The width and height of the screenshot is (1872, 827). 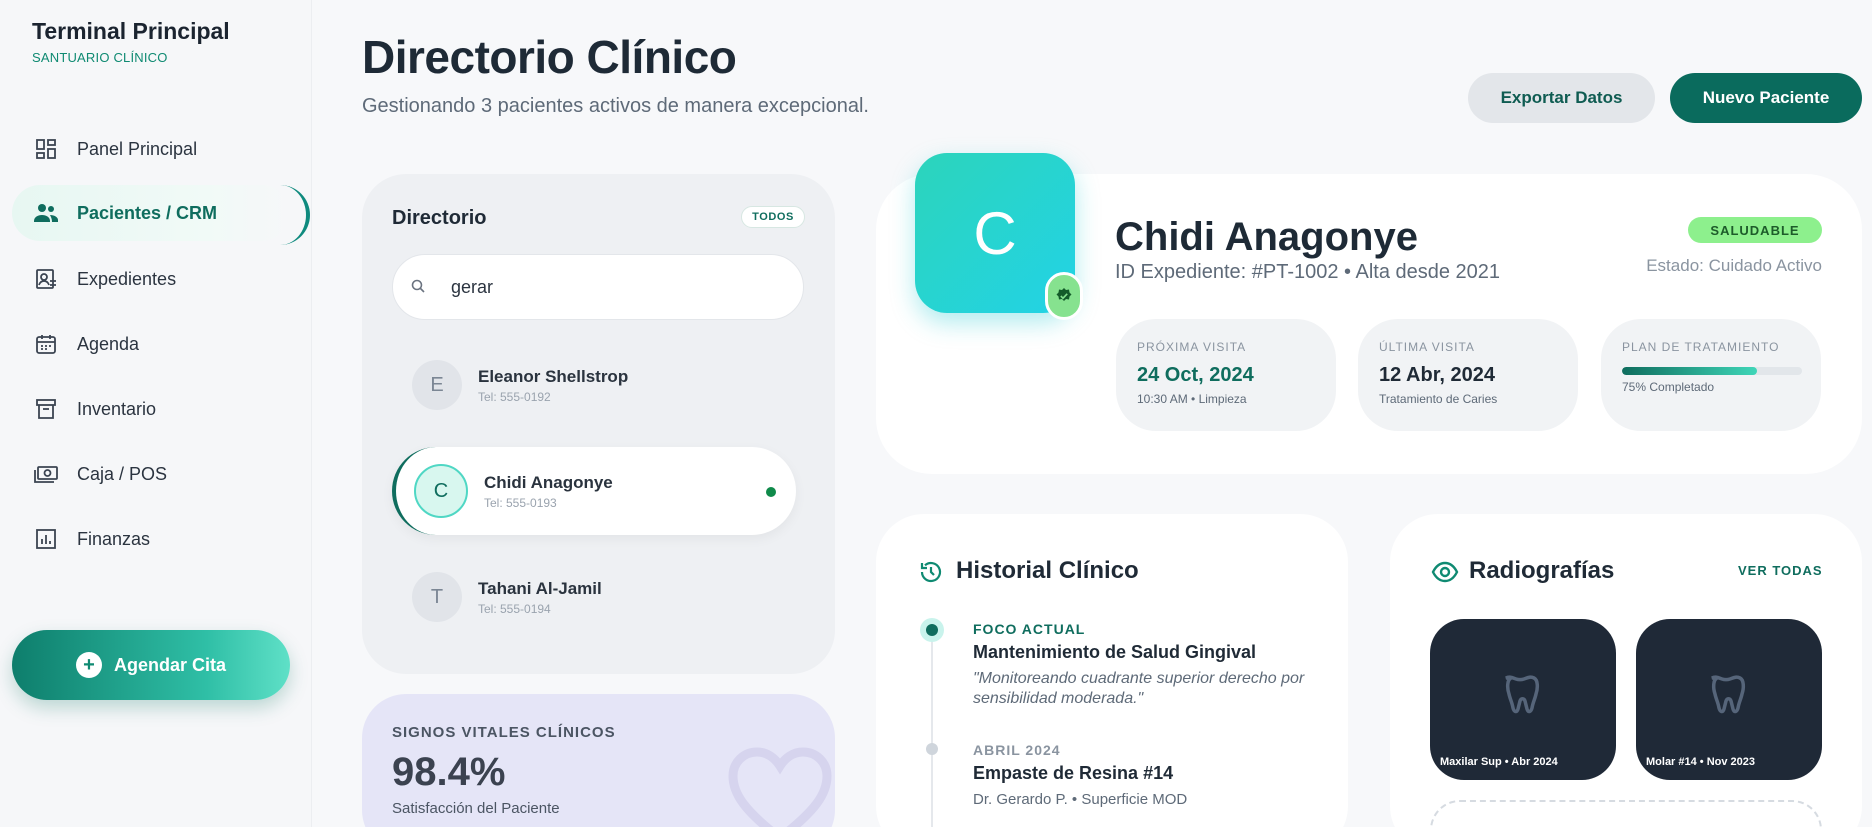 I want to click on care-state: Estado: Cuidado Activo, so click(x=1734, y=265).